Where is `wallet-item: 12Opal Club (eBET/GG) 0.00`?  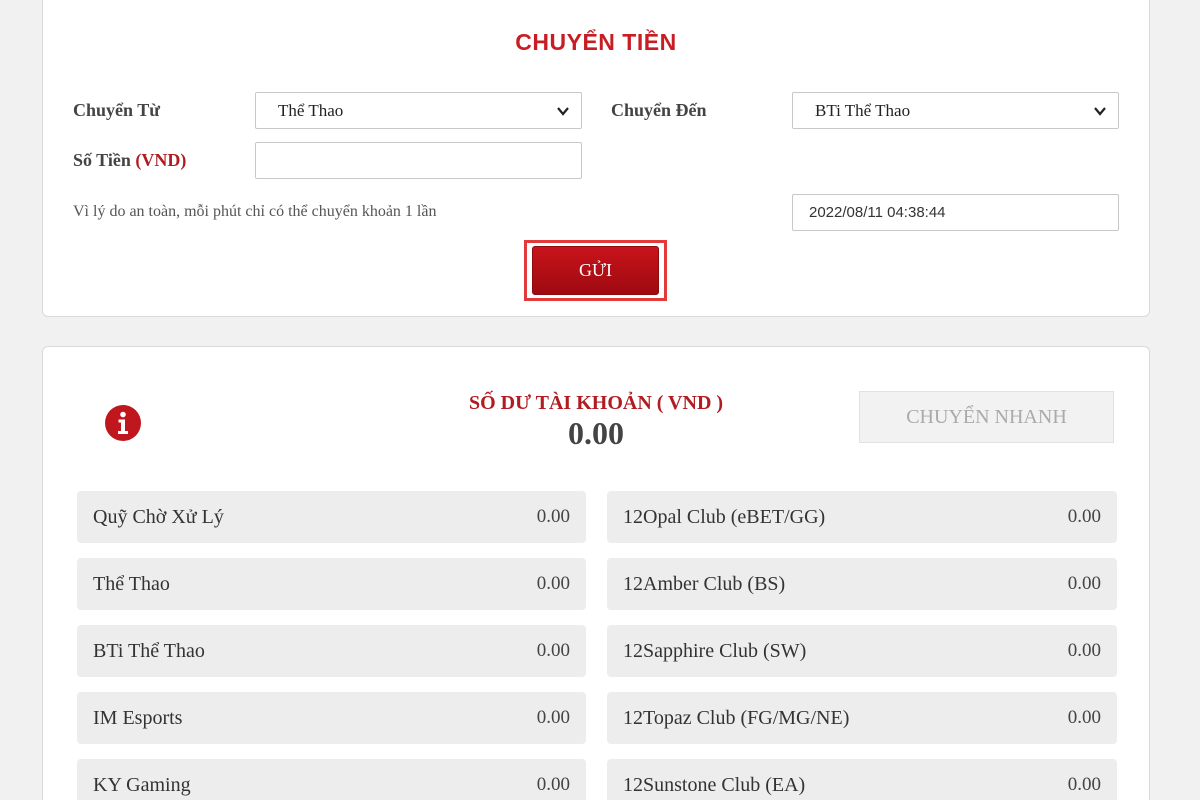
wallet-item: 12Opal Club (eBET/GG) 0.00 is located at coordinates (862, 517).